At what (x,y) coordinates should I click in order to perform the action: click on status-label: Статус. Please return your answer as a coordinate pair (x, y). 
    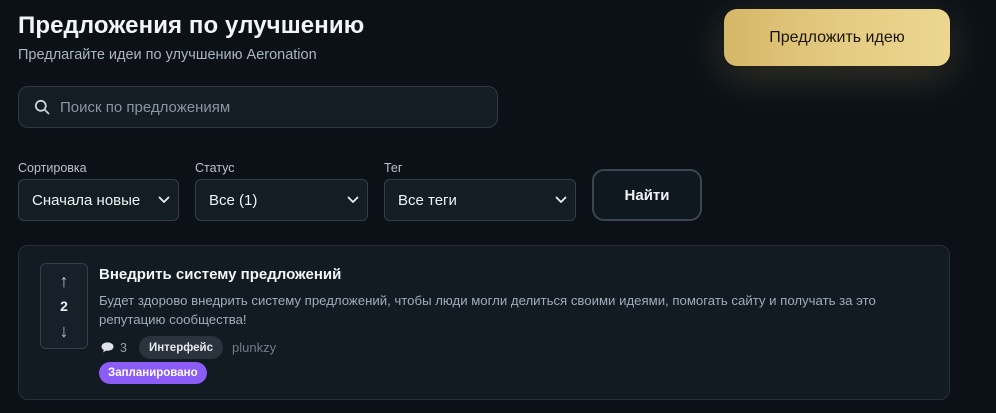
    Looking at the image, I should click on (215, 168).